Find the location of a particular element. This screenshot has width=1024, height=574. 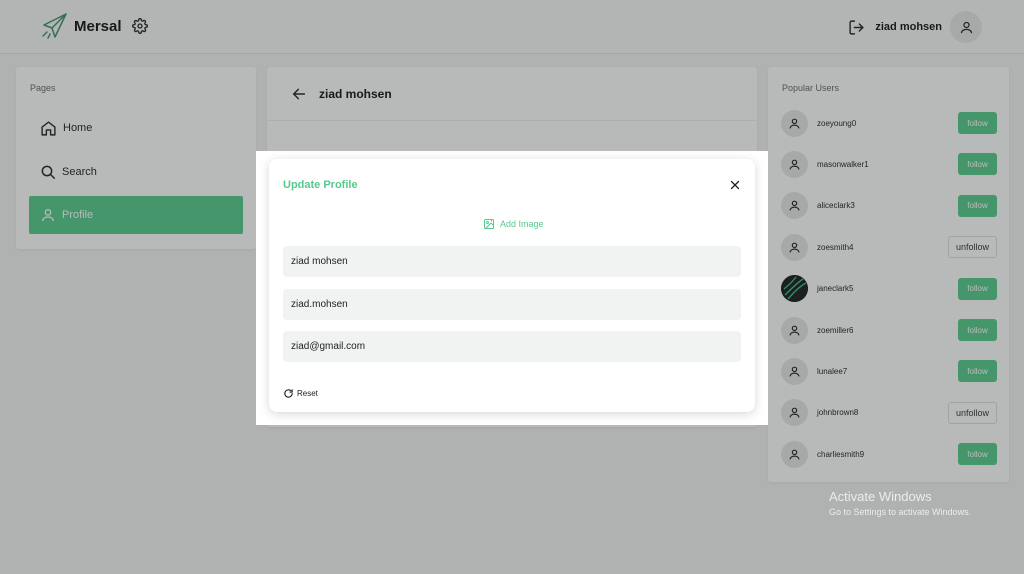

reset-button: Reset is located at coordinates (300, 393).